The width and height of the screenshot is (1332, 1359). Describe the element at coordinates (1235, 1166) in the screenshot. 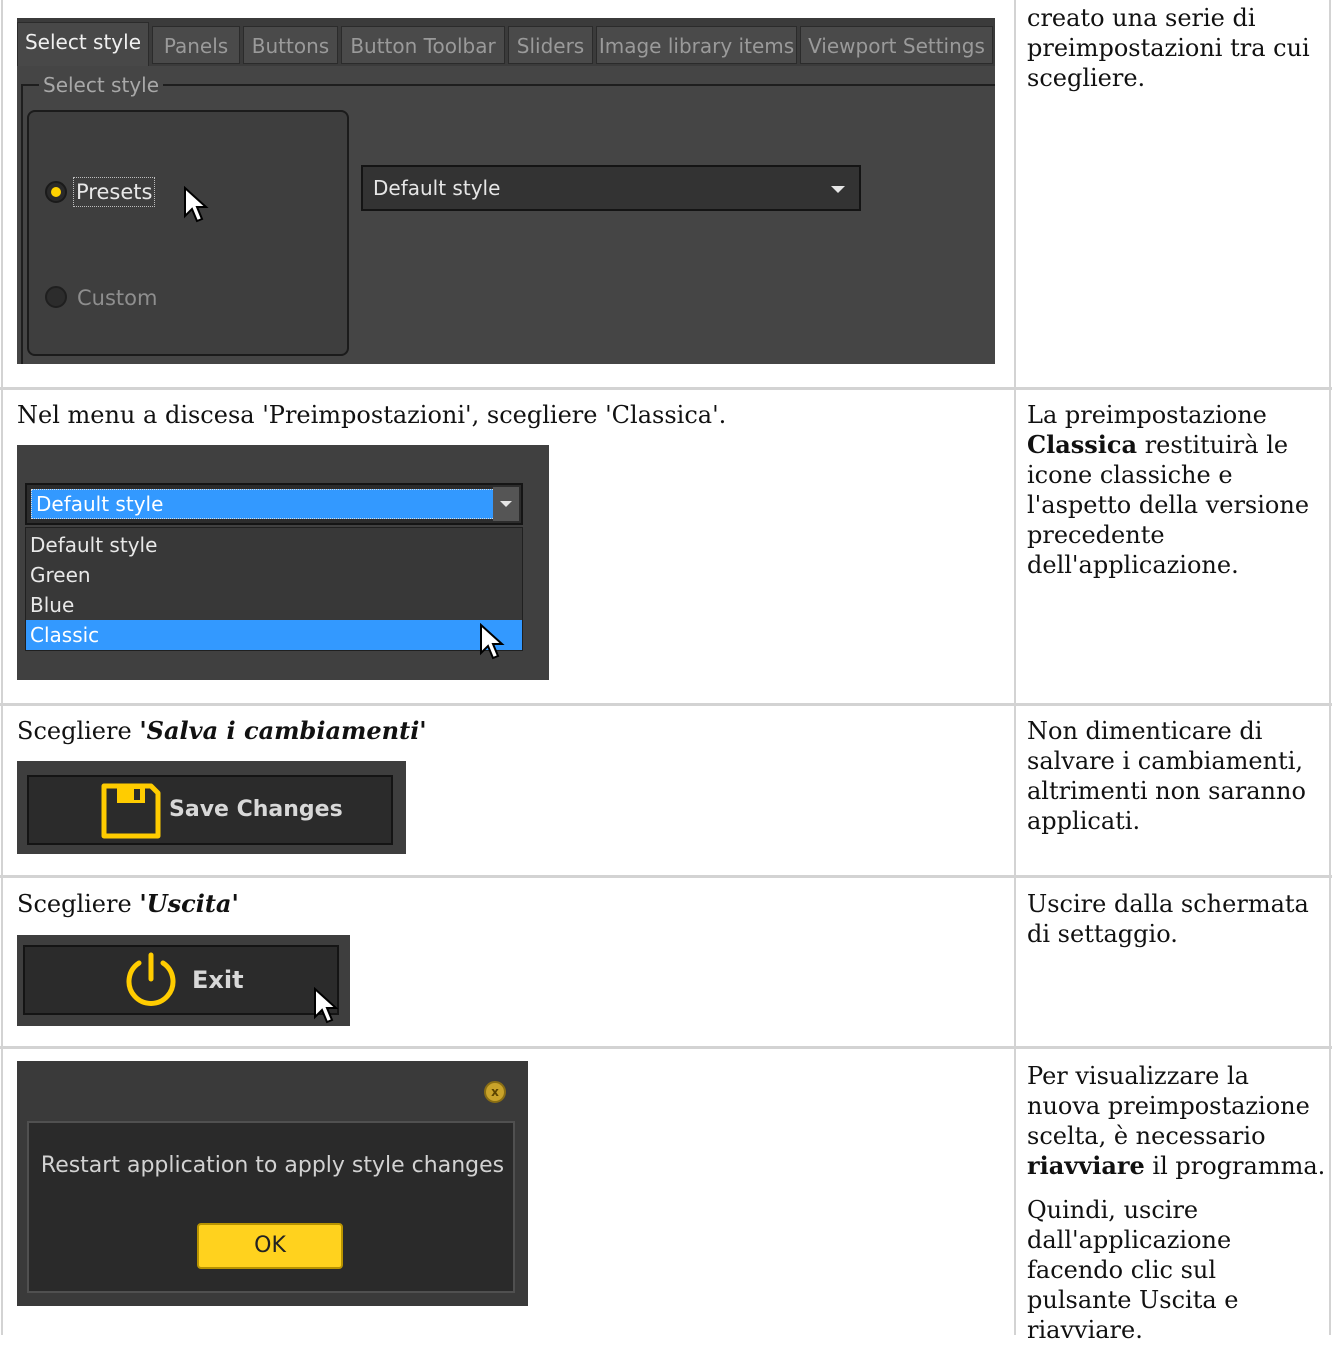

I see `row5-description-suffix: il programma.` at that location.